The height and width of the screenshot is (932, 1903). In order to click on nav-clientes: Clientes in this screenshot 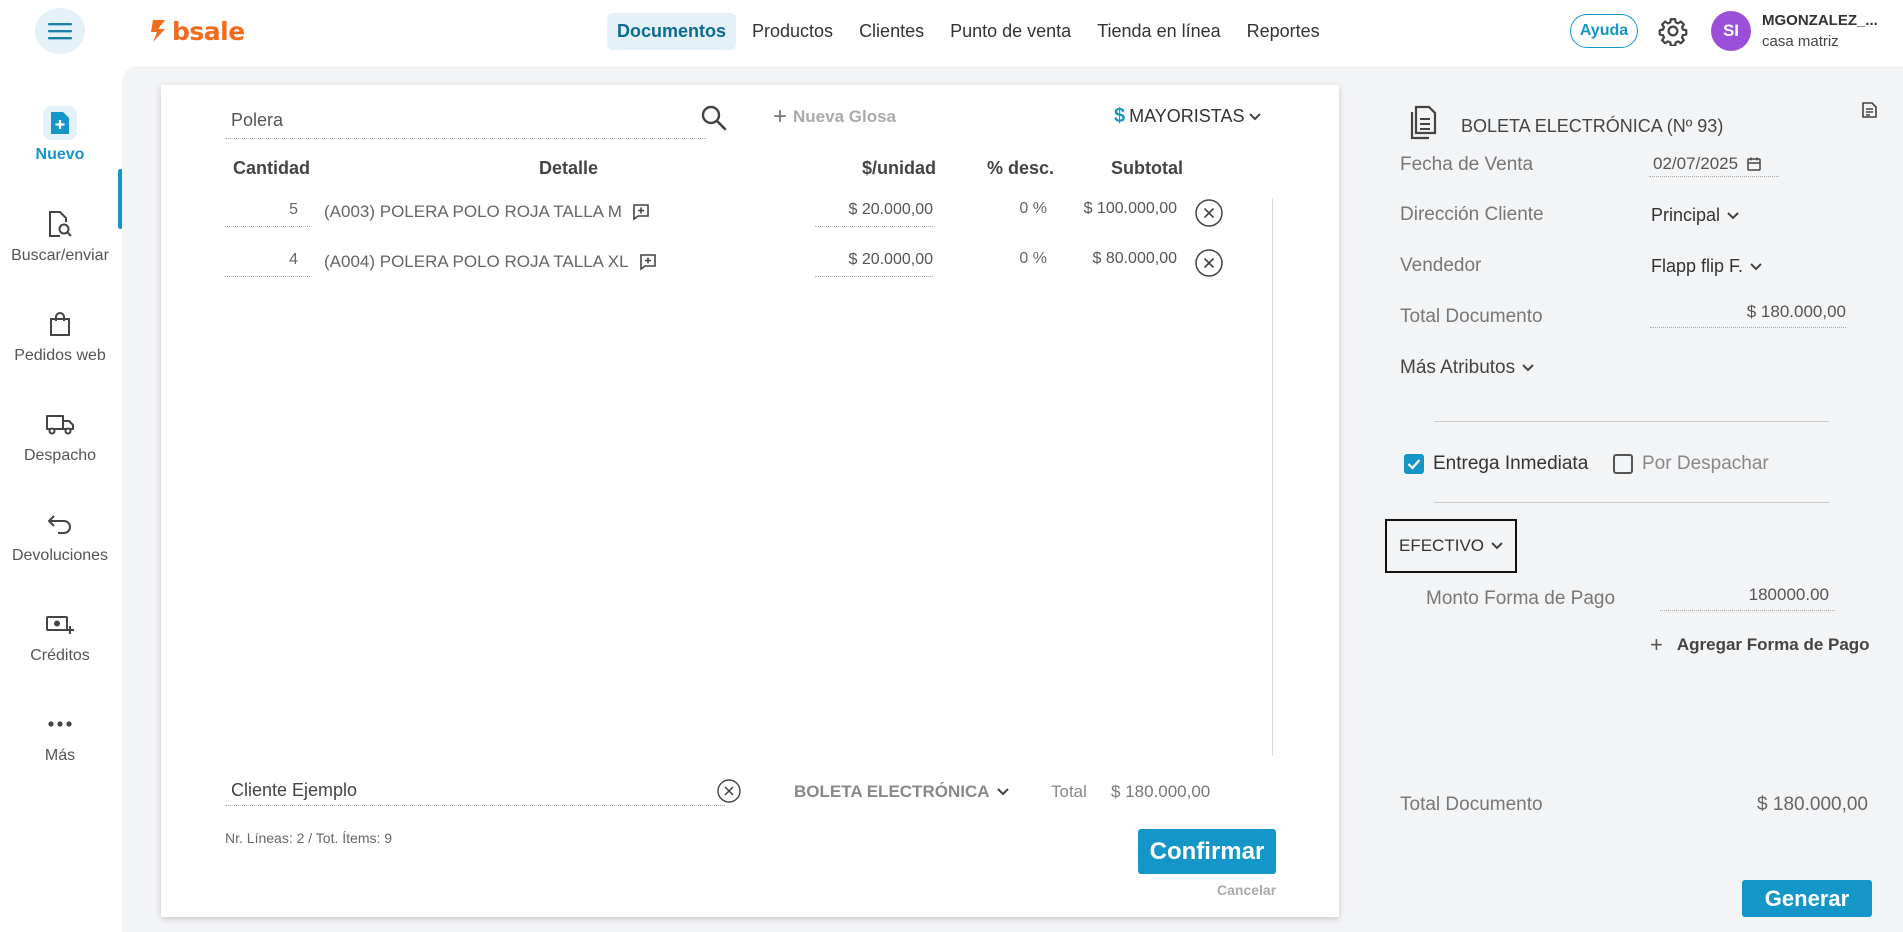, I will do `click(891, 31)`.